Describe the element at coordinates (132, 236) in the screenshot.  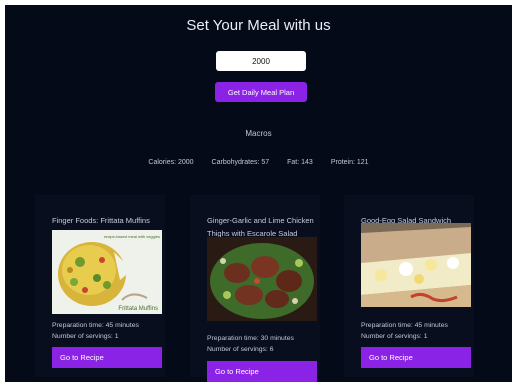
I see `image-corner-text: recipe-based meal with veggies` at that location.